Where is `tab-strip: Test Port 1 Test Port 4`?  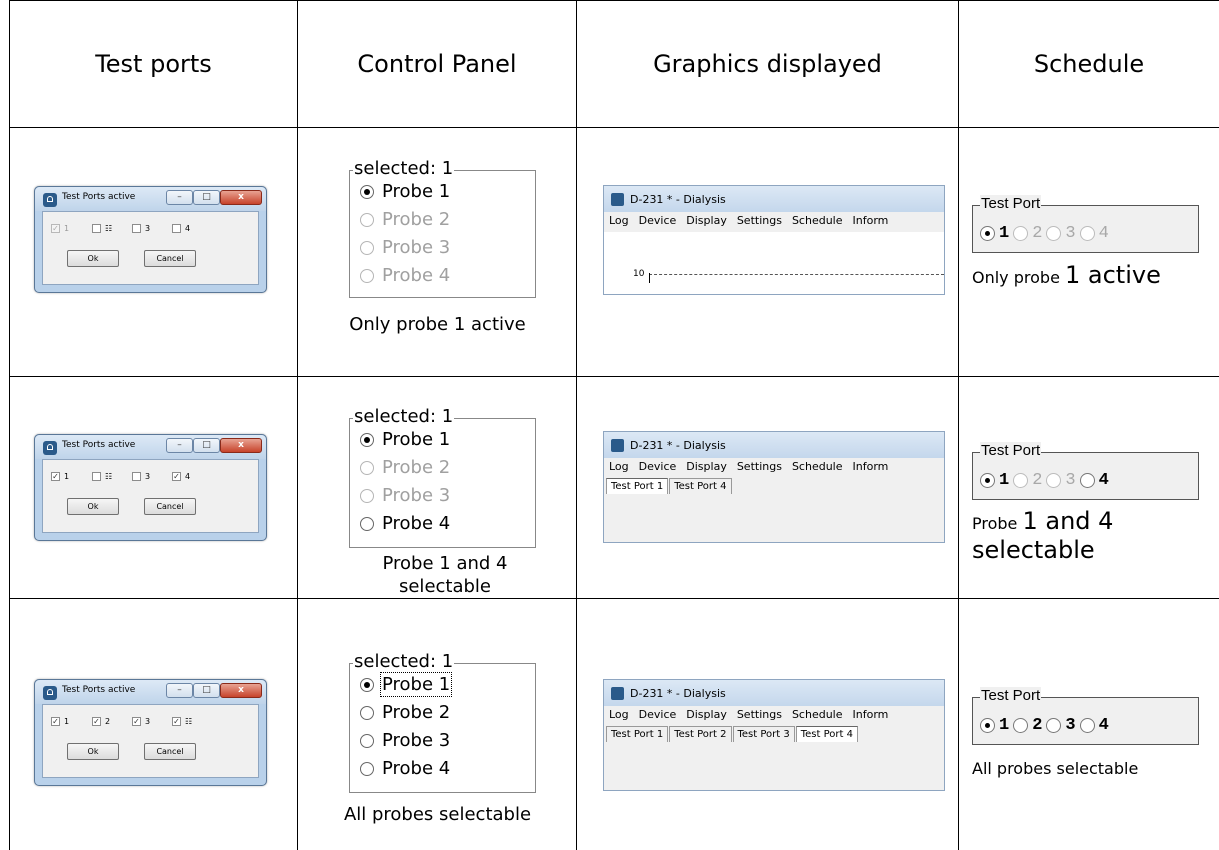 tab-strip: Test Port 1 Test Port 4 is located at coordinates (669, 486).